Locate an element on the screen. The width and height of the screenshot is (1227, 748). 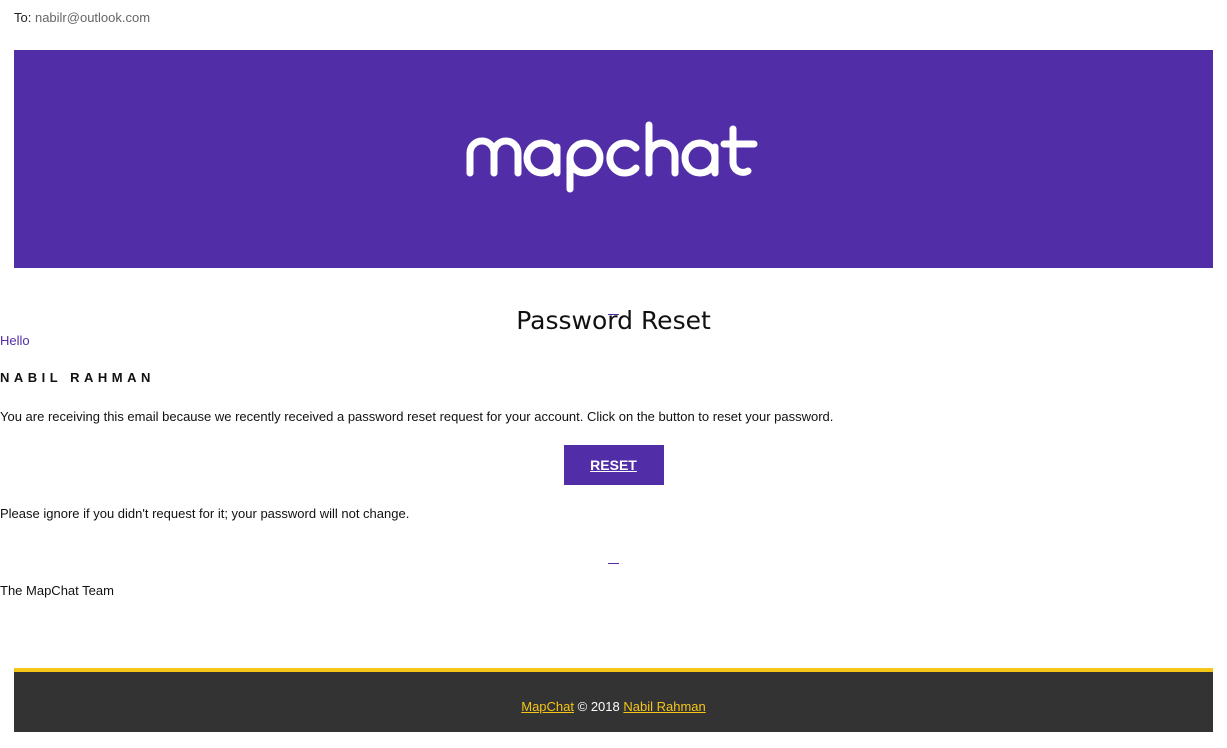
author-link: Nabil Rahman is located at coordinates (664, 706).